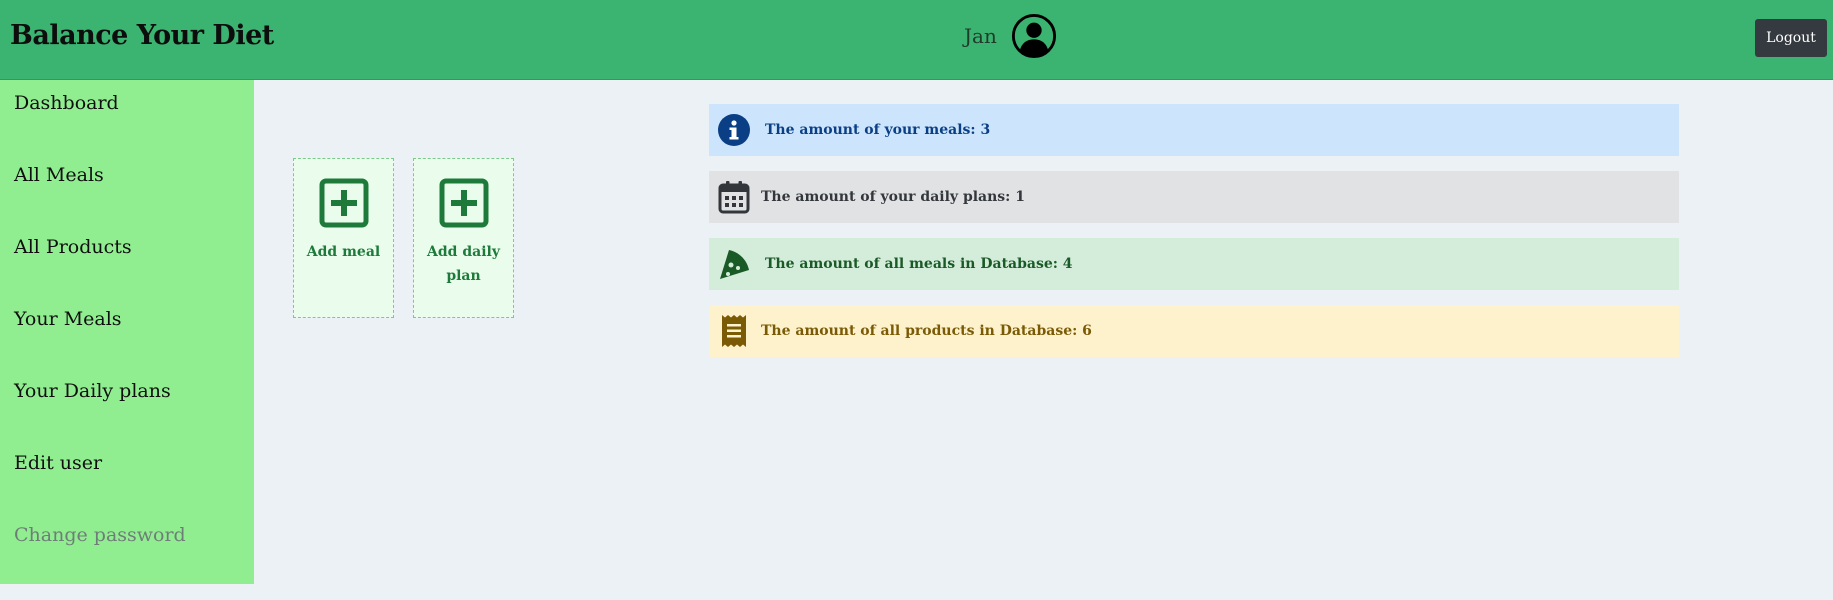 Image resolution: width=1833 pixels, height=600 pixels. I want to click on sidebar-item-your-daily-plans: Your Daily plans, so click(92, 391).